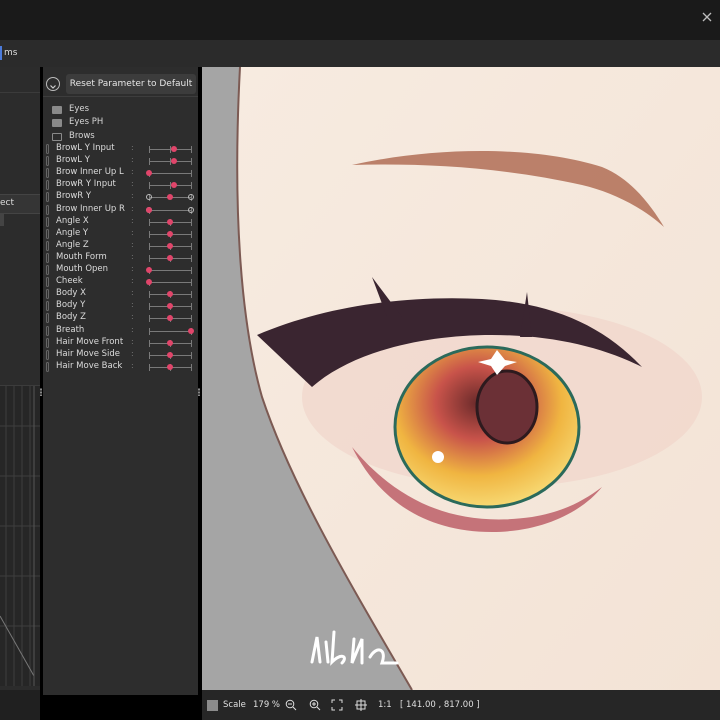 The width and height of the screenshot is (720, 720). What do you see at coordinates (20, 535) in the screenshot?
I see `curve-graph` at bounding box center [20, 535].